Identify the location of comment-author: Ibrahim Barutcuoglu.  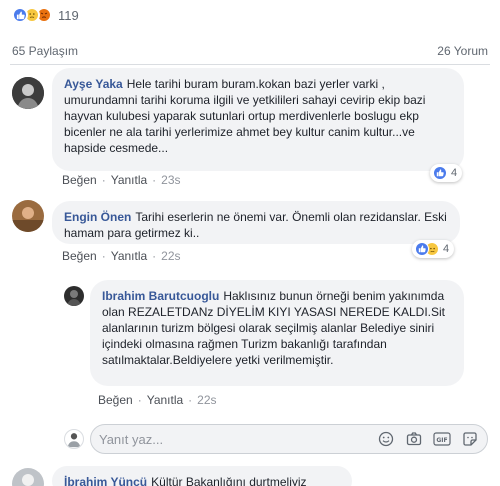
(160, 296).